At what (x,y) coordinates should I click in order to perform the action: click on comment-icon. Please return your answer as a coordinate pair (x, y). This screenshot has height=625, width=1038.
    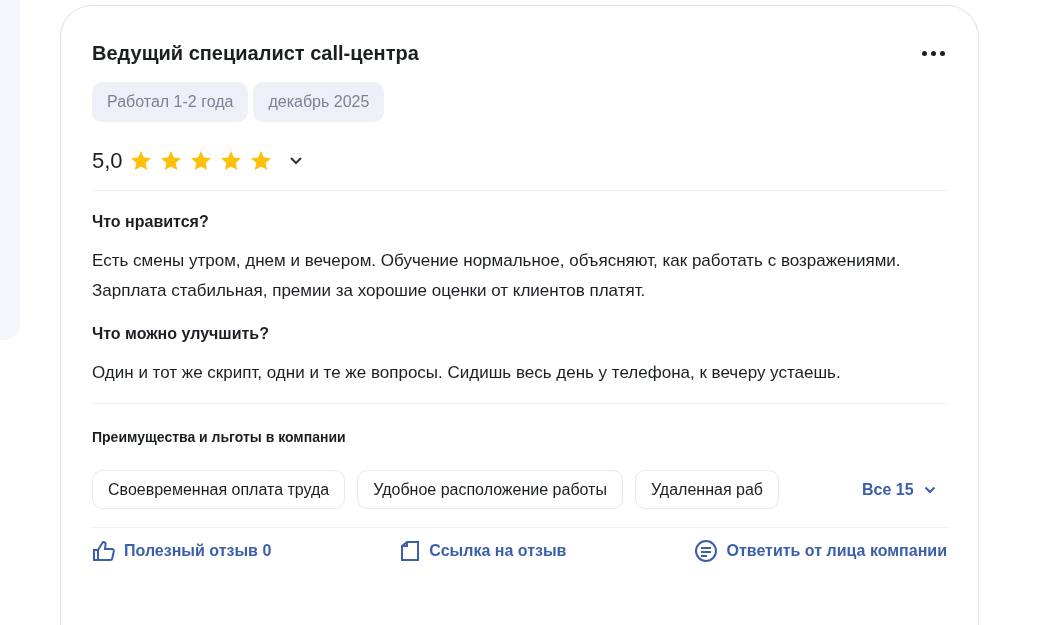
    Looking at the image, I should click on (706, 551).